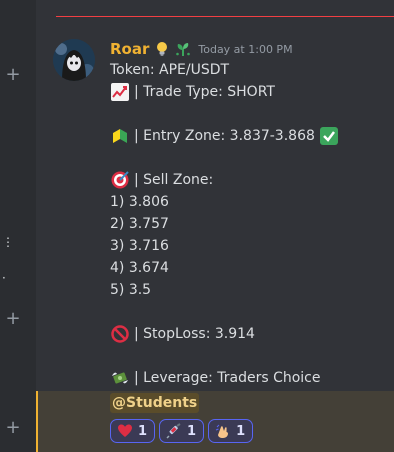  Describe the element at coordinates (125, 430) in the screenshot. I see `heart-icon` at that location.